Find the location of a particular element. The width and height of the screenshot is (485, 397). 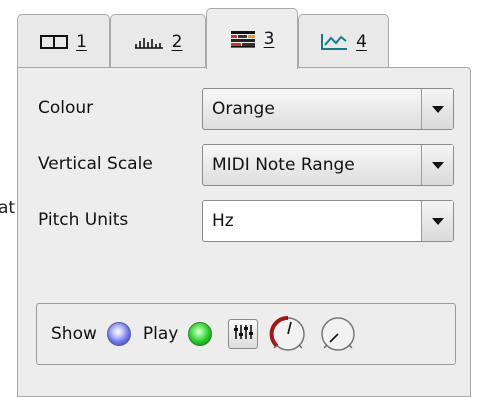

line-graph-icon is located at coordinates (334, 42).